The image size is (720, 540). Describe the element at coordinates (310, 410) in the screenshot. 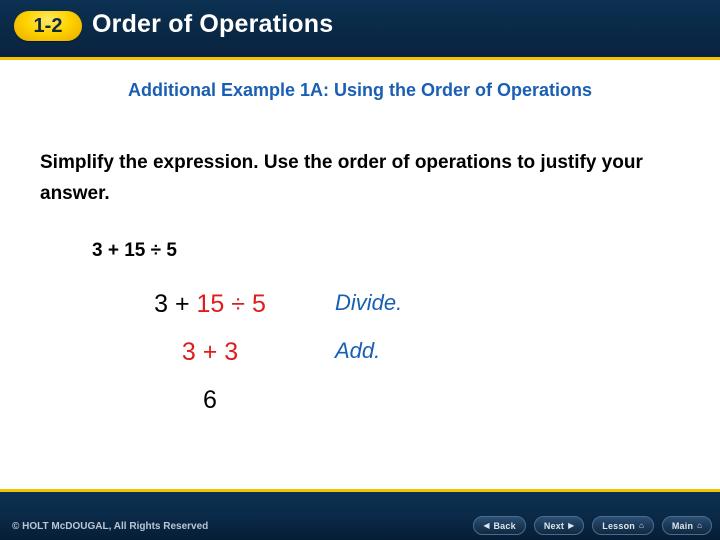

I see `solution-step-row: 6` at that location.